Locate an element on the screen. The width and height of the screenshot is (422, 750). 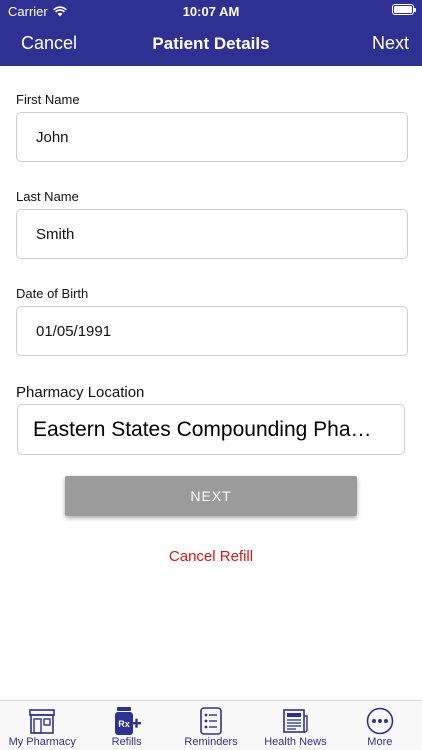
status-time: 10:07 AM is located at coordinates (211, 11).